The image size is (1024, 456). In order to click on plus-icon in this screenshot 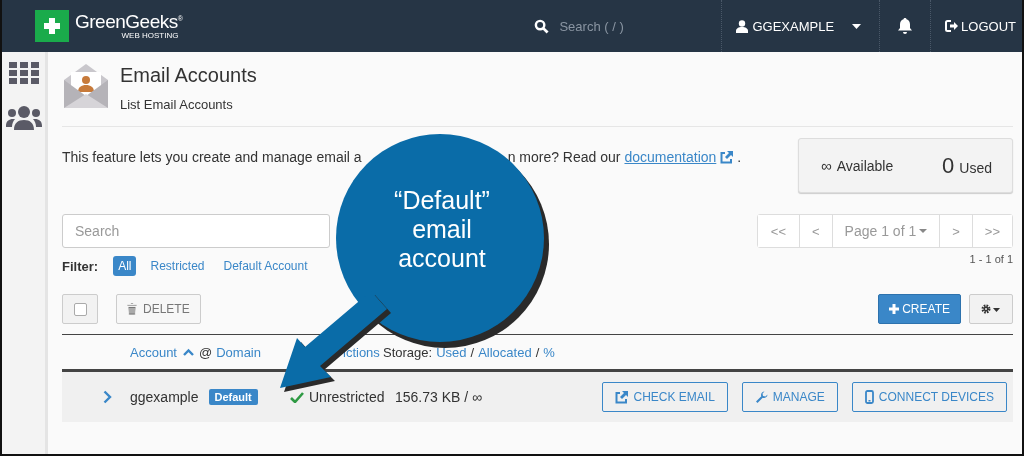, I will do `click(894, 309)`.